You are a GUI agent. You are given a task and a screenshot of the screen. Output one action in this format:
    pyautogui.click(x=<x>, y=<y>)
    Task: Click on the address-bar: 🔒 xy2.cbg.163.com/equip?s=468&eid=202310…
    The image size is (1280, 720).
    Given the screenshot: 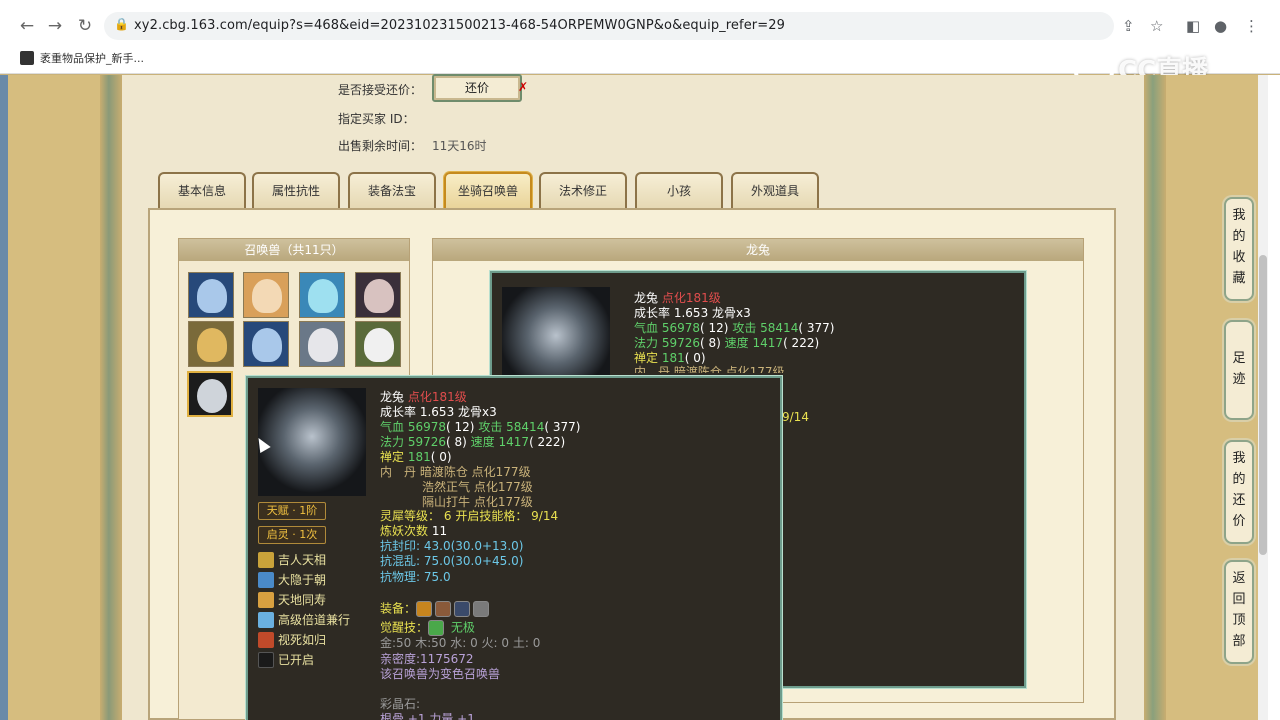 What is the action you would take?
    pyautogui.click(x=609, y=26)
    